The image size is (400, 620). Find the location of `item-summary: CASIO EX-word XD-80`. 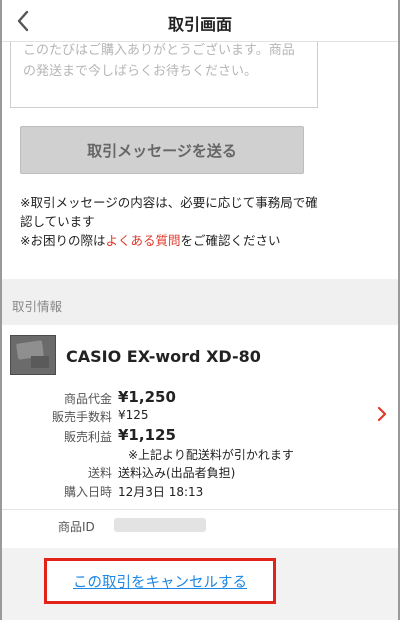

item-summary: CASIO EX-word XD-80 is located at coordinates (200, 357).